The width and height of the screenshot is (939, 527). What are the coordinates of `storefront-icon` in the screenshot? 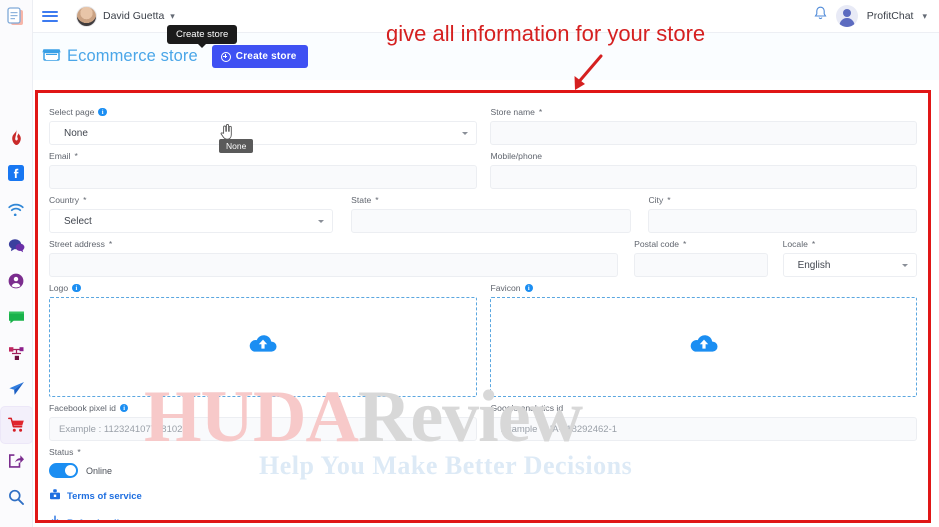 It's located at (51, 57).